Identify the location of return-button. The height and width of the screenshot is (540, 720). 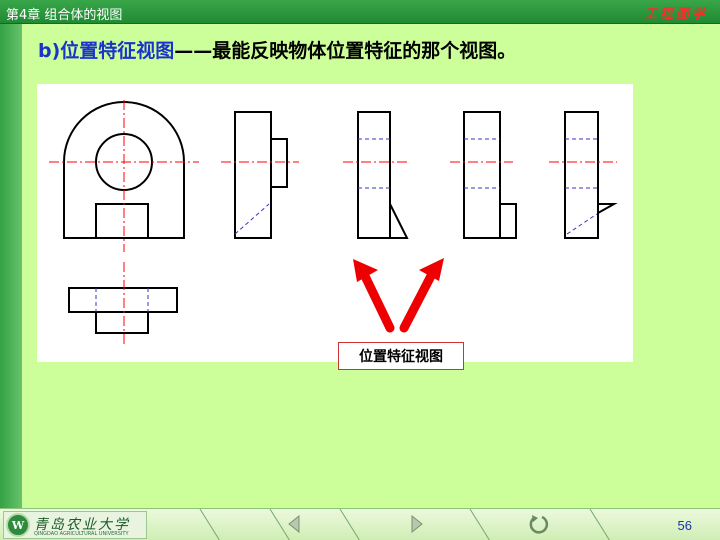
(539, 524).